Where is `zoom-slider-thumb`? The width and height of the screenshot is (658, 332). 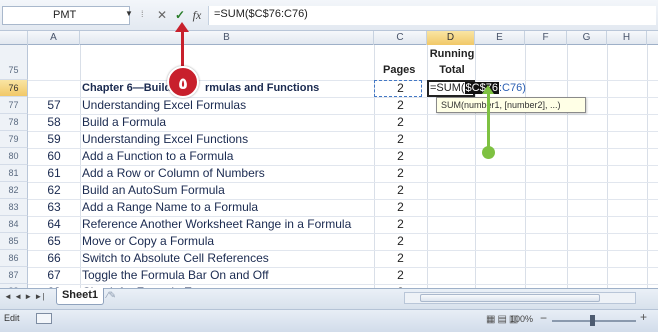 zoom-slider-thumb is located at coordinates (592, 320).